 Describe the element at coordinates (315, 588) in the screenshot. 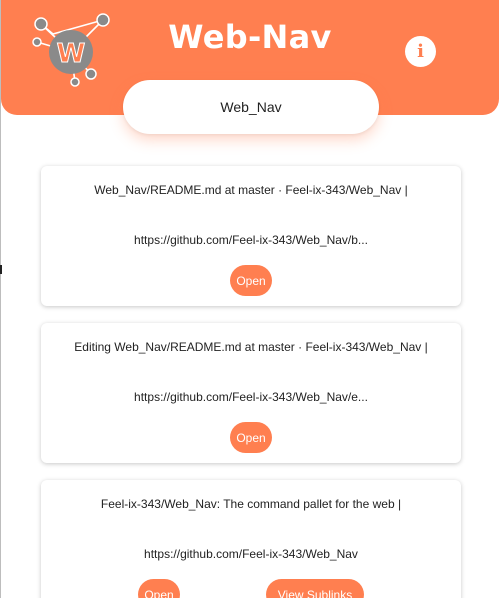

I see `view-sublinks-button: View Sublinks` at that location.